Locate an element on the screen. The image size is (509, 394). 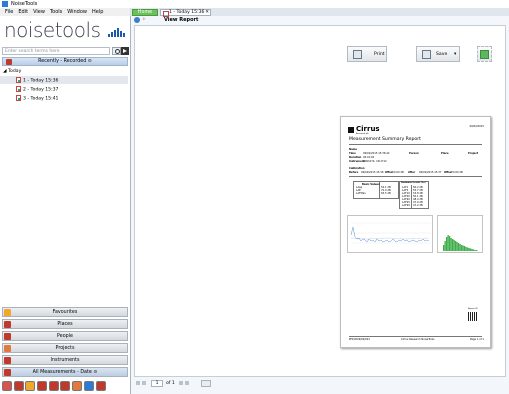
view-toolbar: ▹ View Report is located at coordinates (320, 20).